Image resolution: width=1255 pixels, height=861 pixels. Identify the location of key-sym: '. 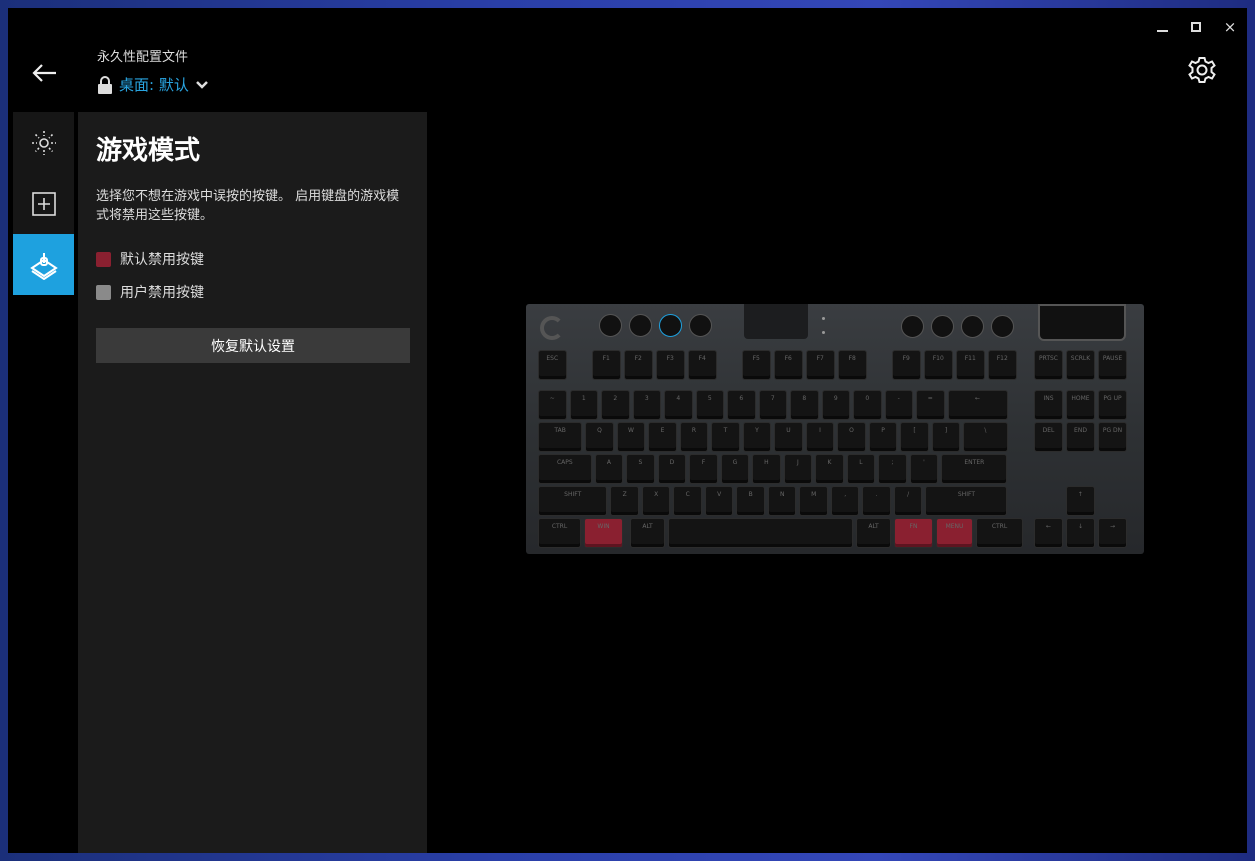
(924, 469).